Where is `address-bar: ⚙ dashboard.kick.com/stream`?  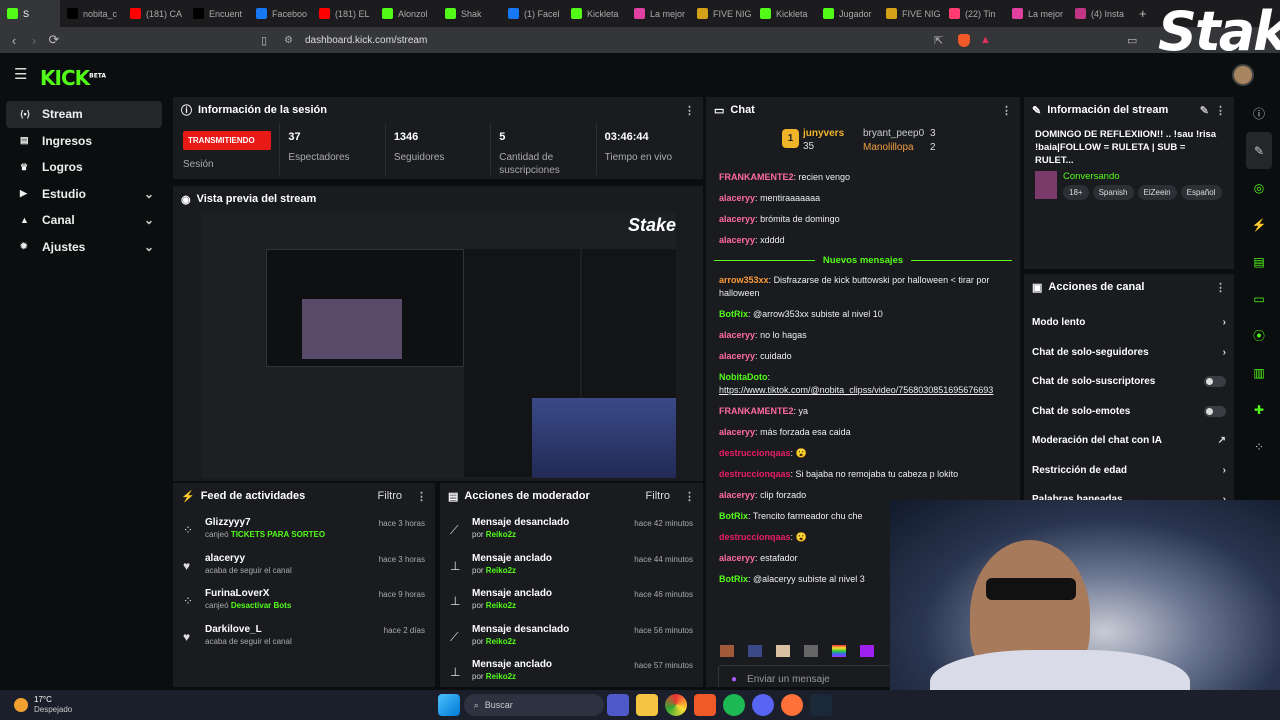 address-bar: ⚙ dashboard.kick.com/stream is located at coordinates (638, 40).